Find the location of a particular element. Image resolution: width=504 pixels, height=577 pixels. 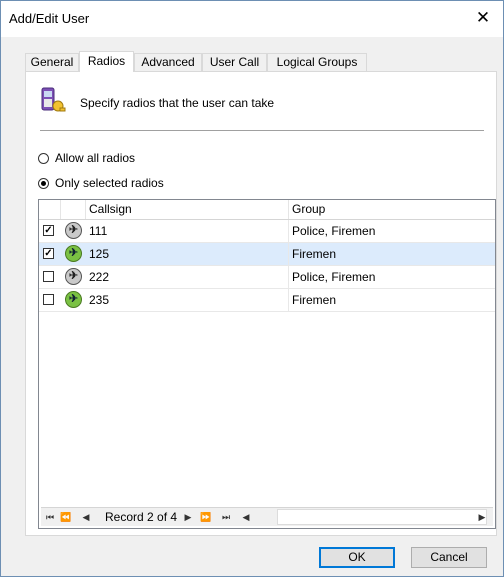

tab-general: General is located at coordinates (52, 62).